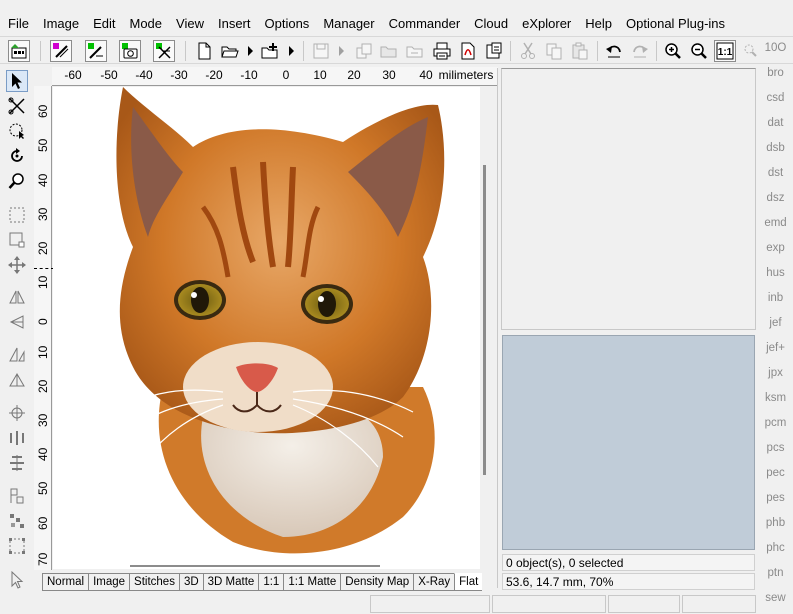  What do you see at coordinates (204, 51) in the screenshot?
I see `new-document-icon` at bounding box center [204, 51].